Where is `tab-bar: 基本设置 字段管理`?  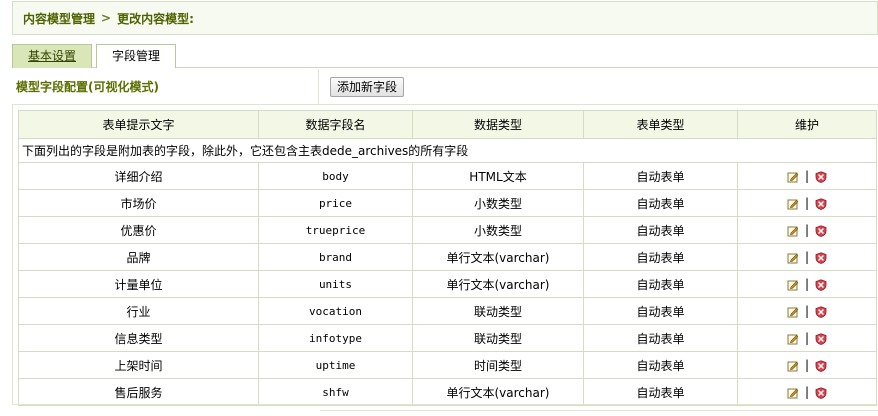
tab-bar: 基本设置 字段管理 is located at coordinates (445, 56).